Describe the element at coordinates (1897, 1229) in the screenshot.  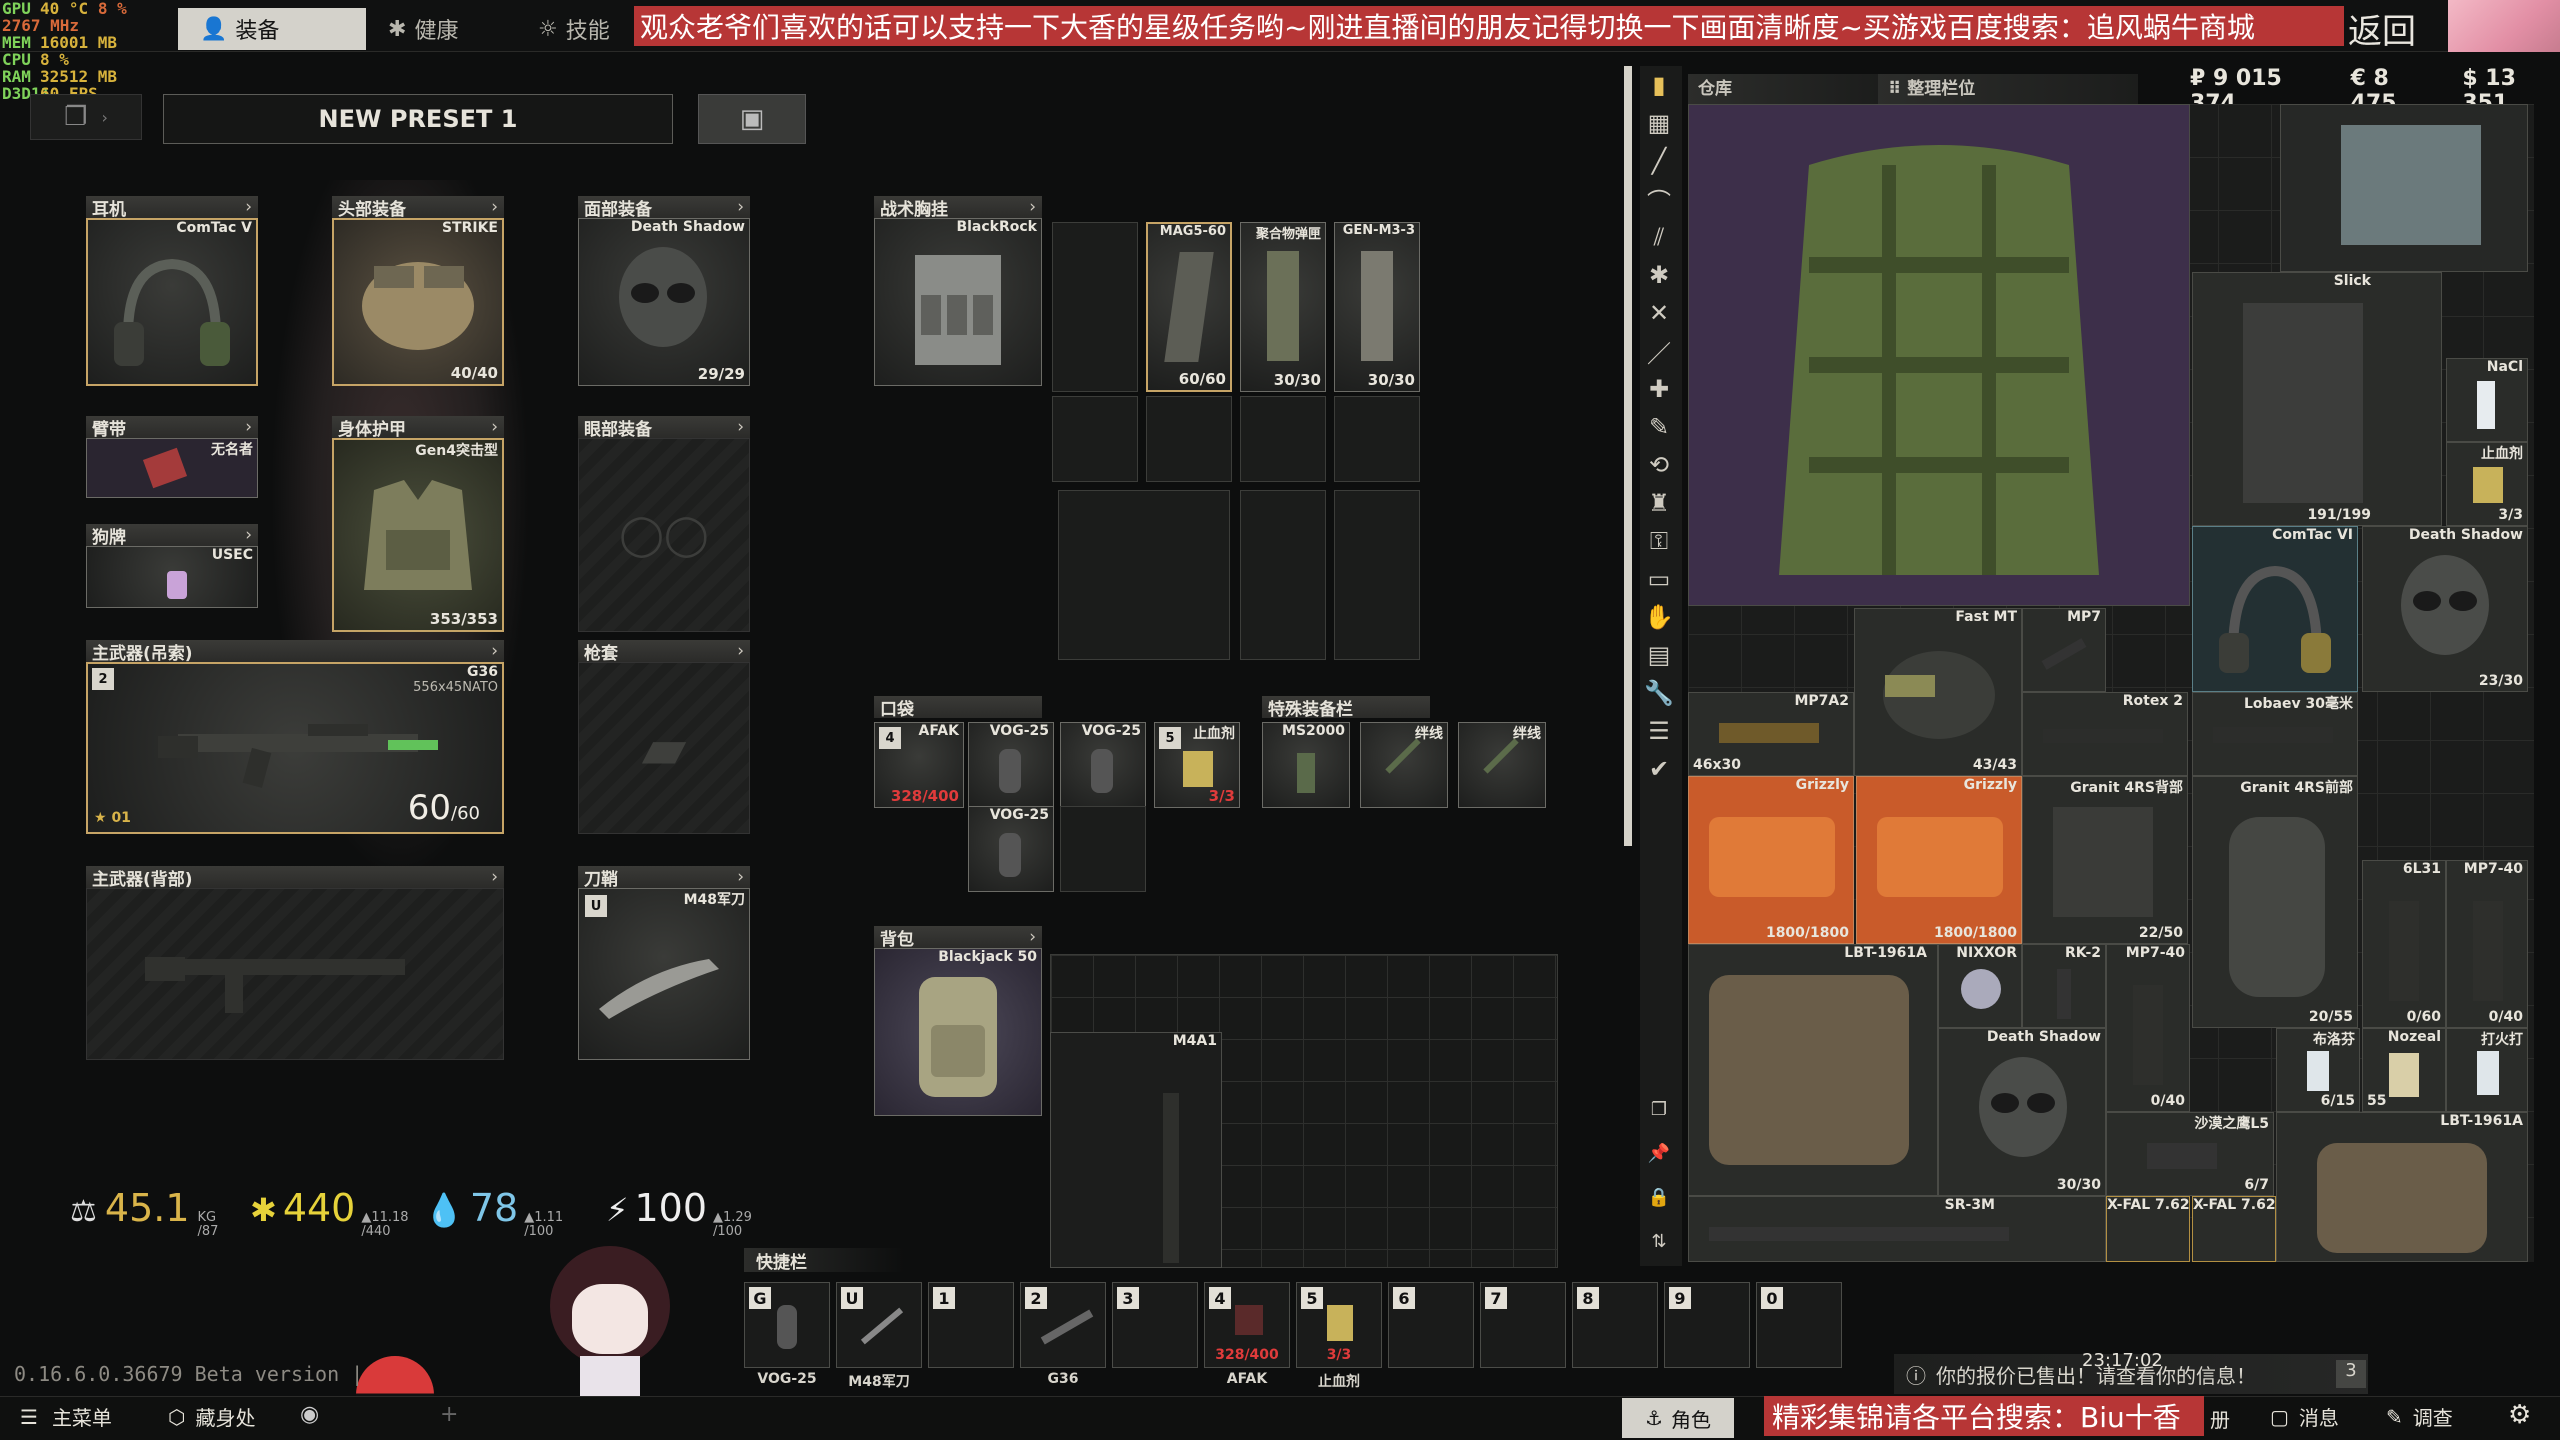
I see `stash-rifle-item: SR-3M` at that location.